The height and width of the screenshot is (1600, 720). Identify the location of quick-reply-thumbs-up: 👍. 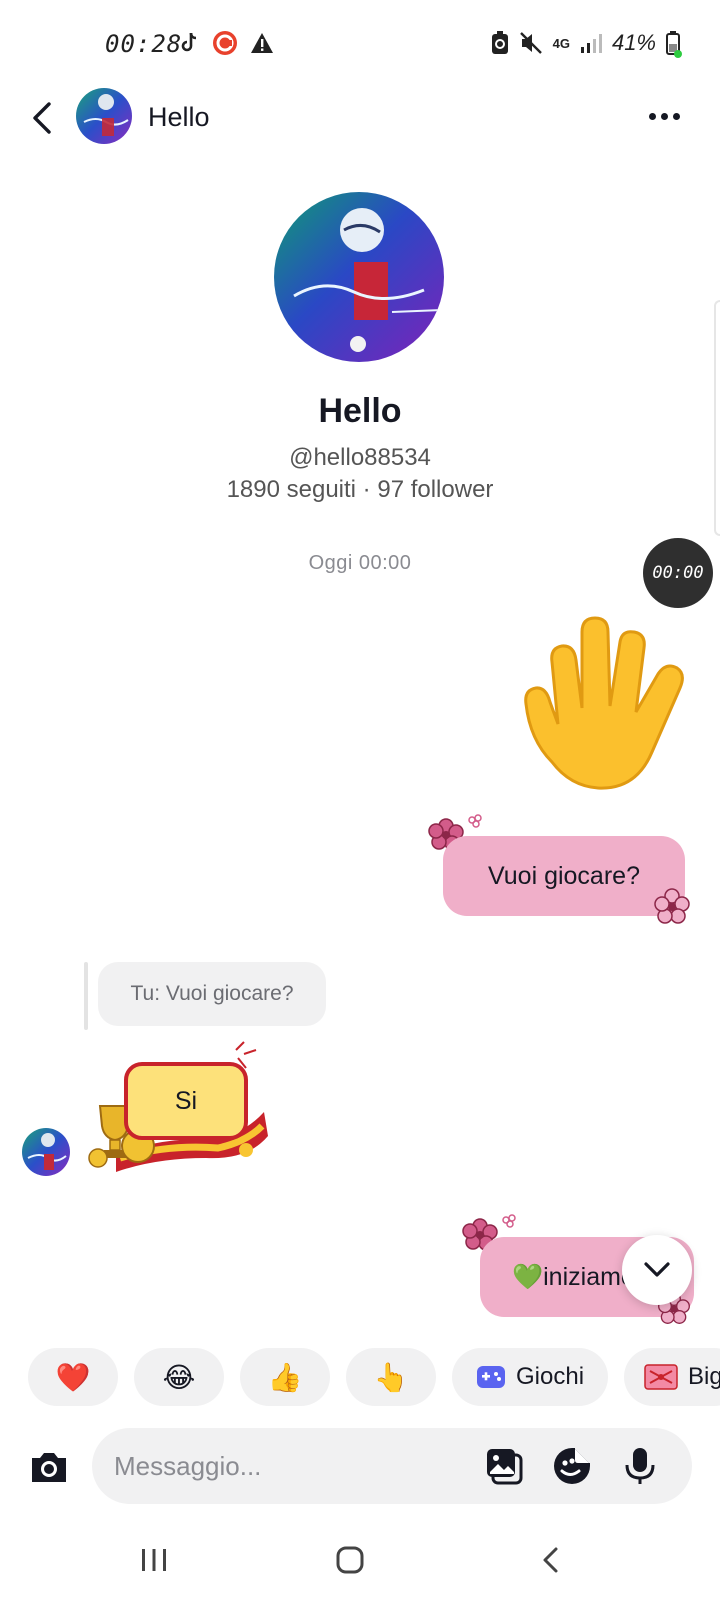
(285, 1377).